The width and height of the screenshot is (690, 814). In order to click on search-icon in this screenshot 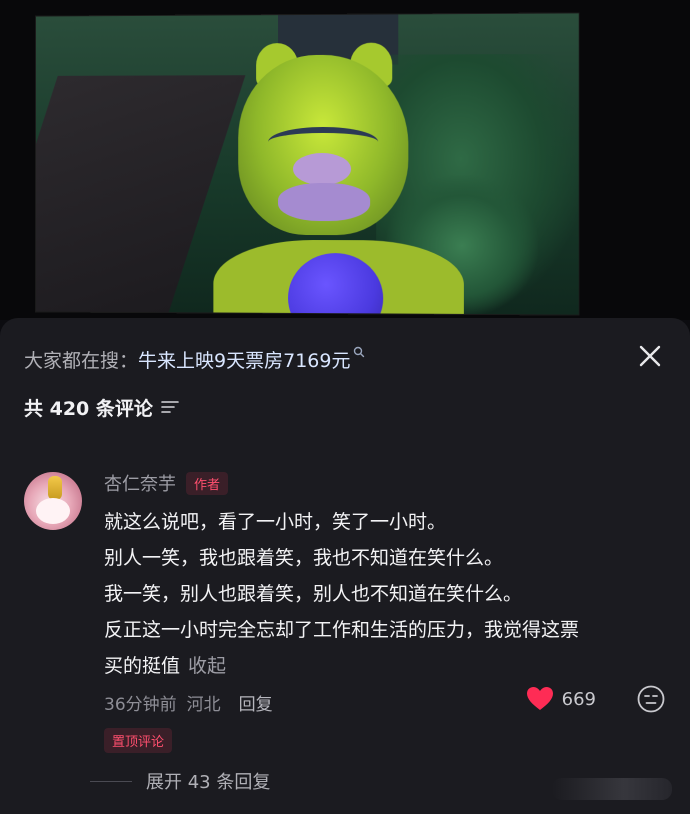, I will do `click(359, 353)`.